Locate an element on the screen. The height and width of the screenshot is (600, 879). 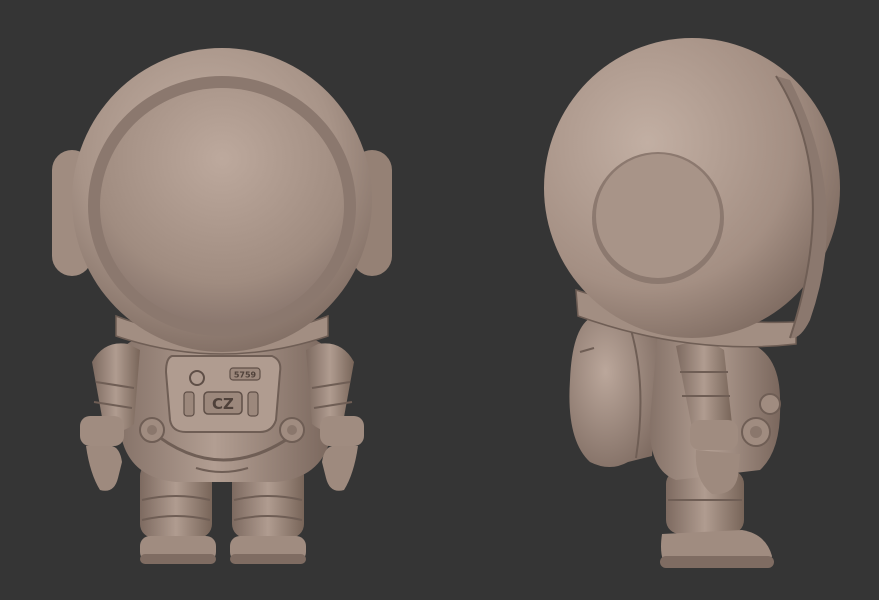
side-ear-pod is located at coordinates (658, 218).